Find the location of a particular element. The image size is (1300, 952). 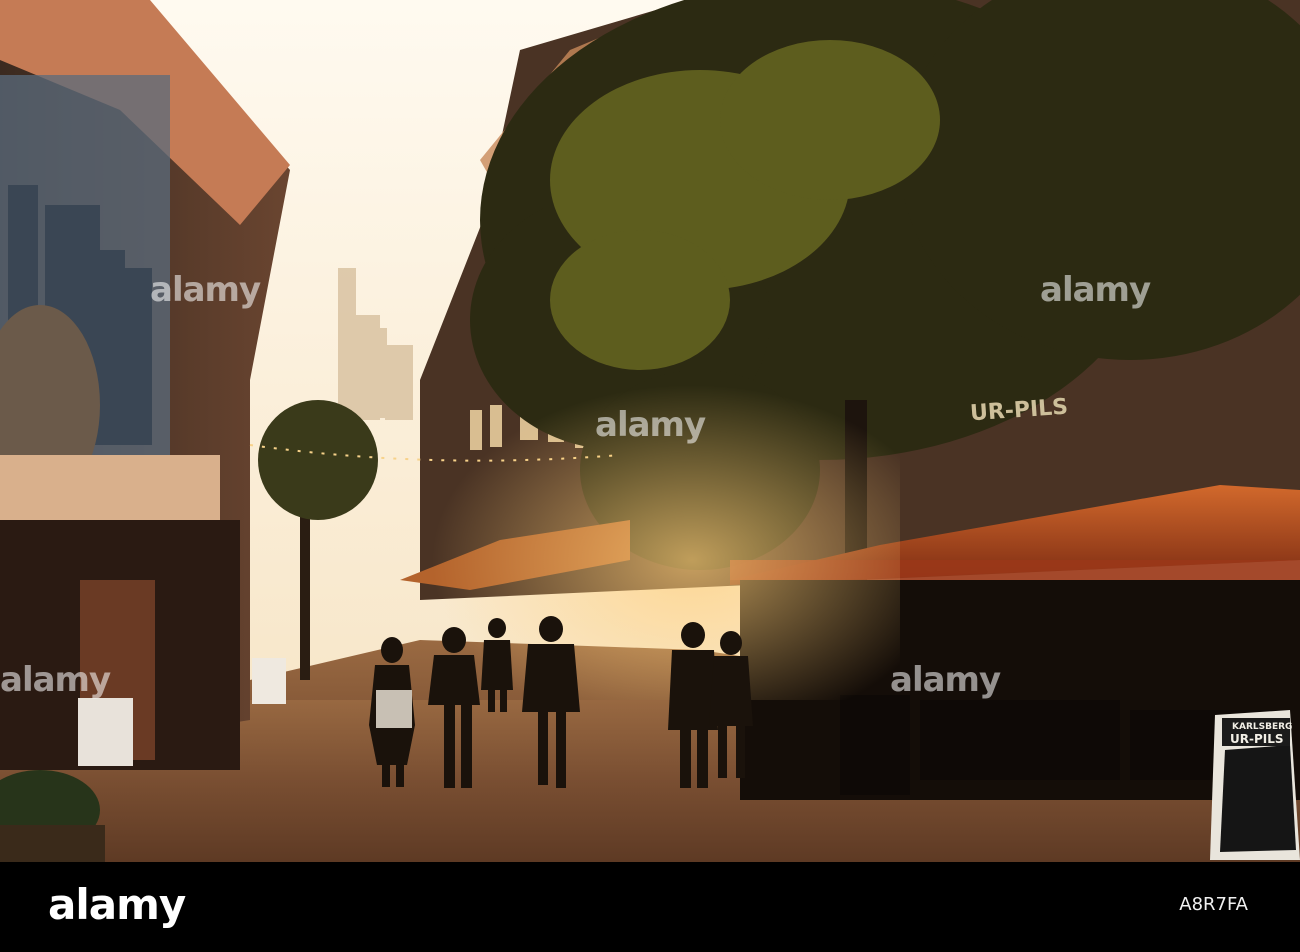

sandwich-board-top-text: KARLSBERG is located at coordinates (1262, 727).